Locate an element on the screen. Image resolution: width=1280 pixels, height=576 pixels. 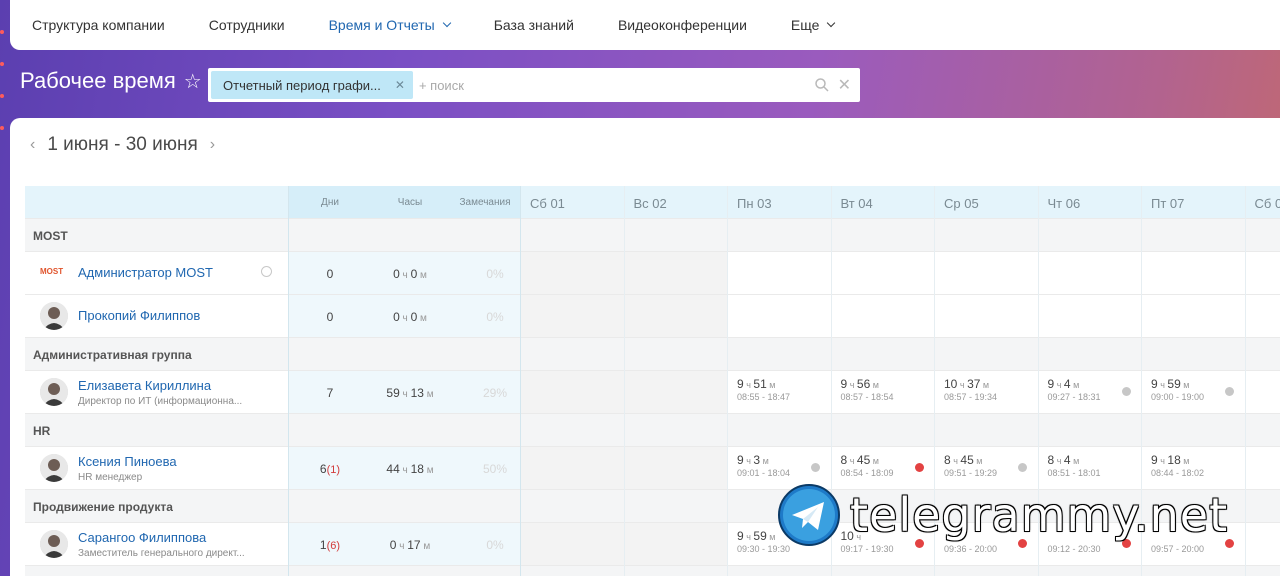
days-count: 6(1) is located at coordinates (330, 469).